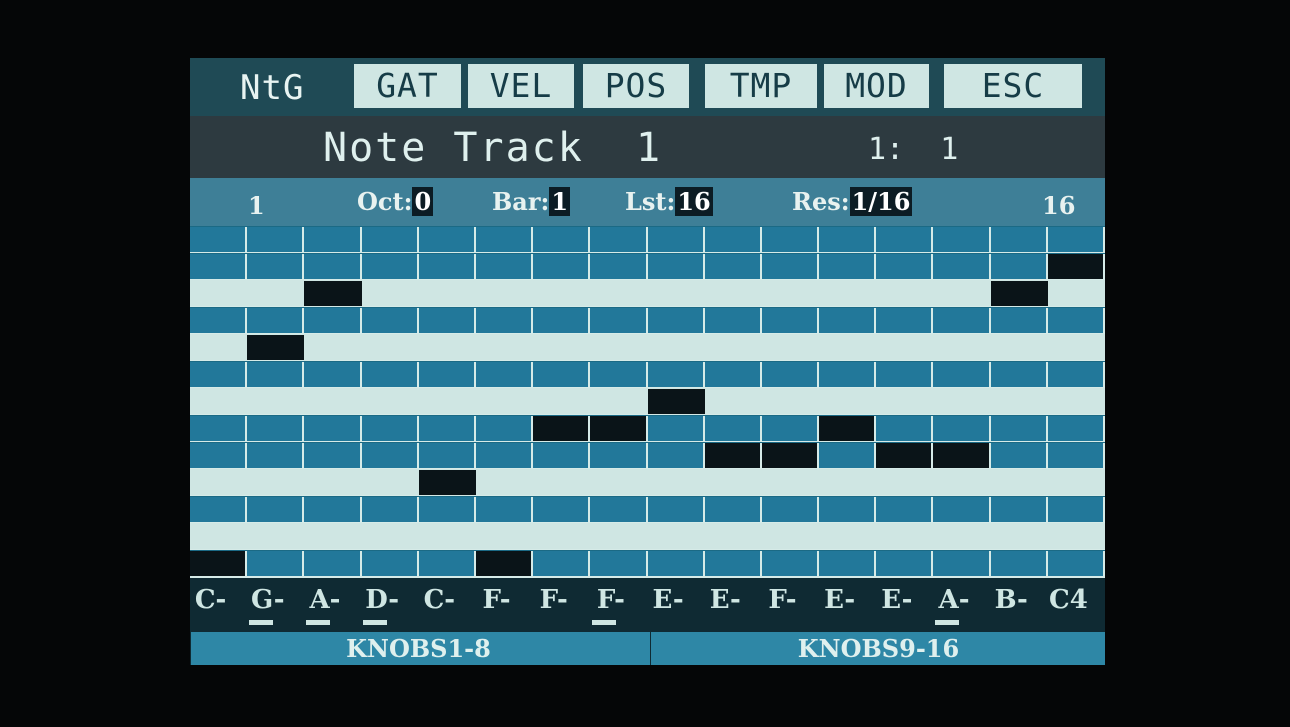 The height and width of the screenshot is (727, 1290). What do you see at coordinates (852, 202) in the screenshot?
I see `resolution-param: Res:1/16` at bounding box center [852, 202].